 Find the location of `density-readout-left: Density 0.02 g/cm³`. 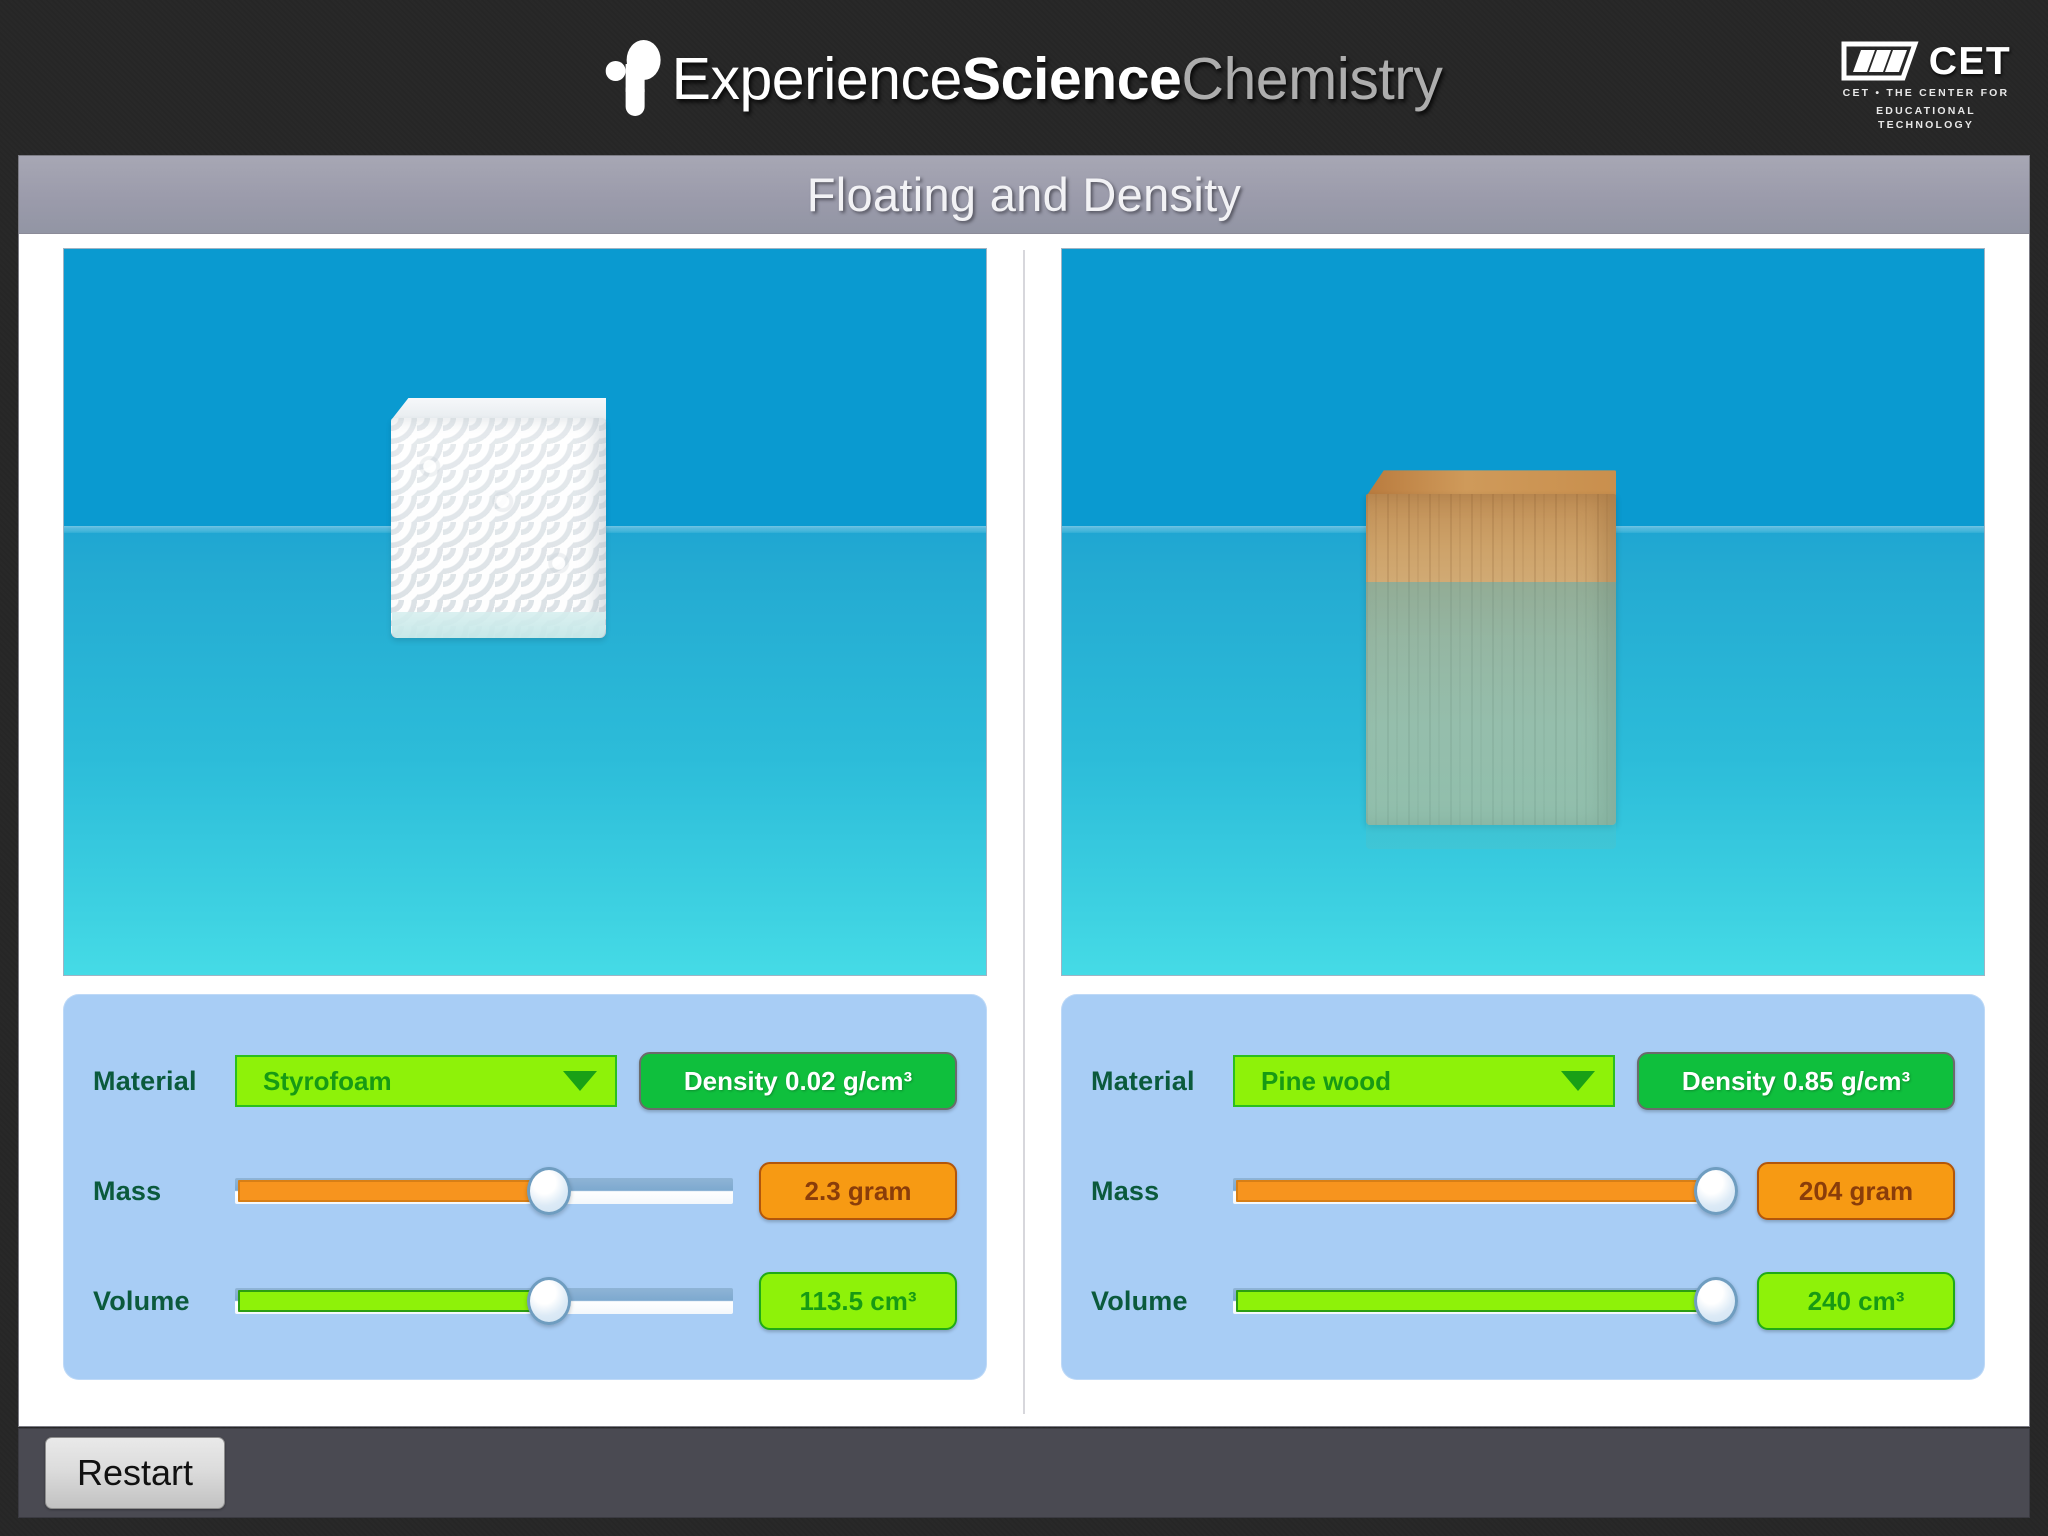

density-readout-left: Density 0.02 g/cm³ is located at coordinates (798, 1081).